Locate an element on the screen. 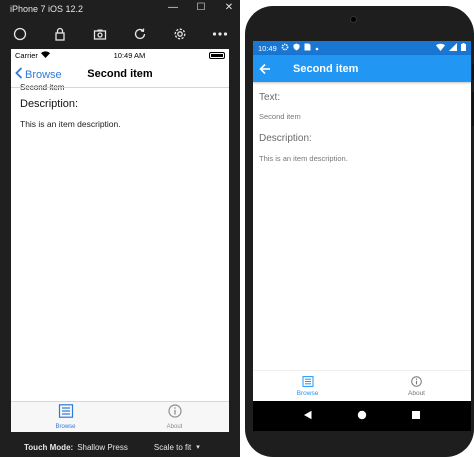  more-options-icon is located at coordinates (220, 34).